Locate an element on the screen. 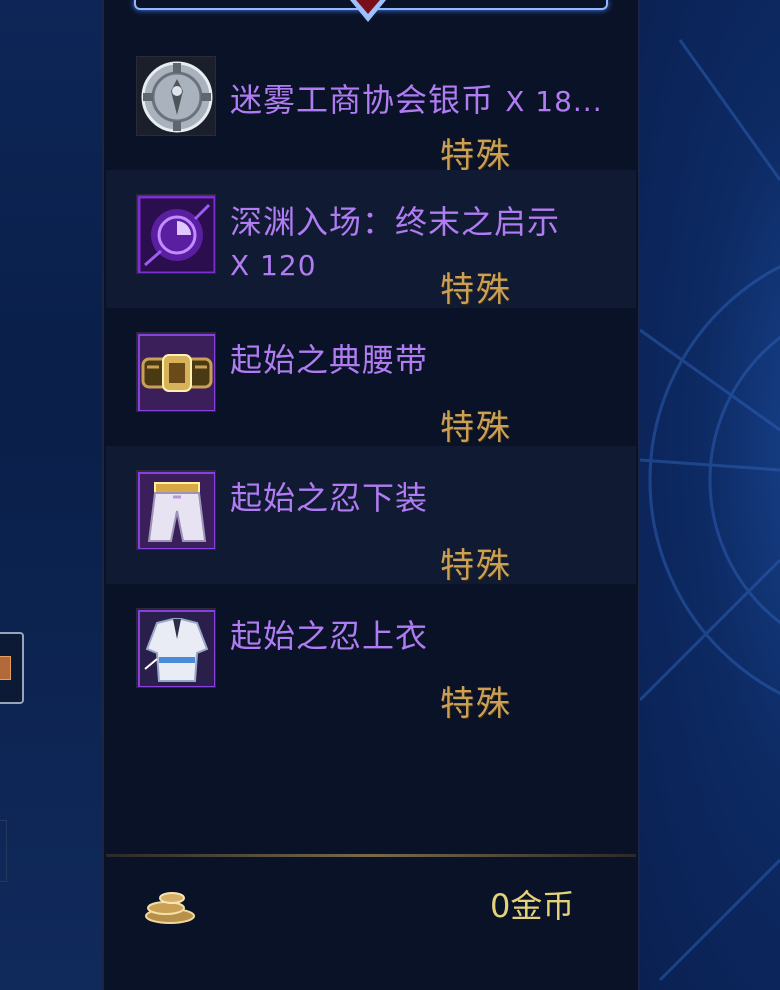 The width and height of the screenshot is (780, 990). list-item: 起始之忍下装 特殊 is located at coordinates (371, 516).